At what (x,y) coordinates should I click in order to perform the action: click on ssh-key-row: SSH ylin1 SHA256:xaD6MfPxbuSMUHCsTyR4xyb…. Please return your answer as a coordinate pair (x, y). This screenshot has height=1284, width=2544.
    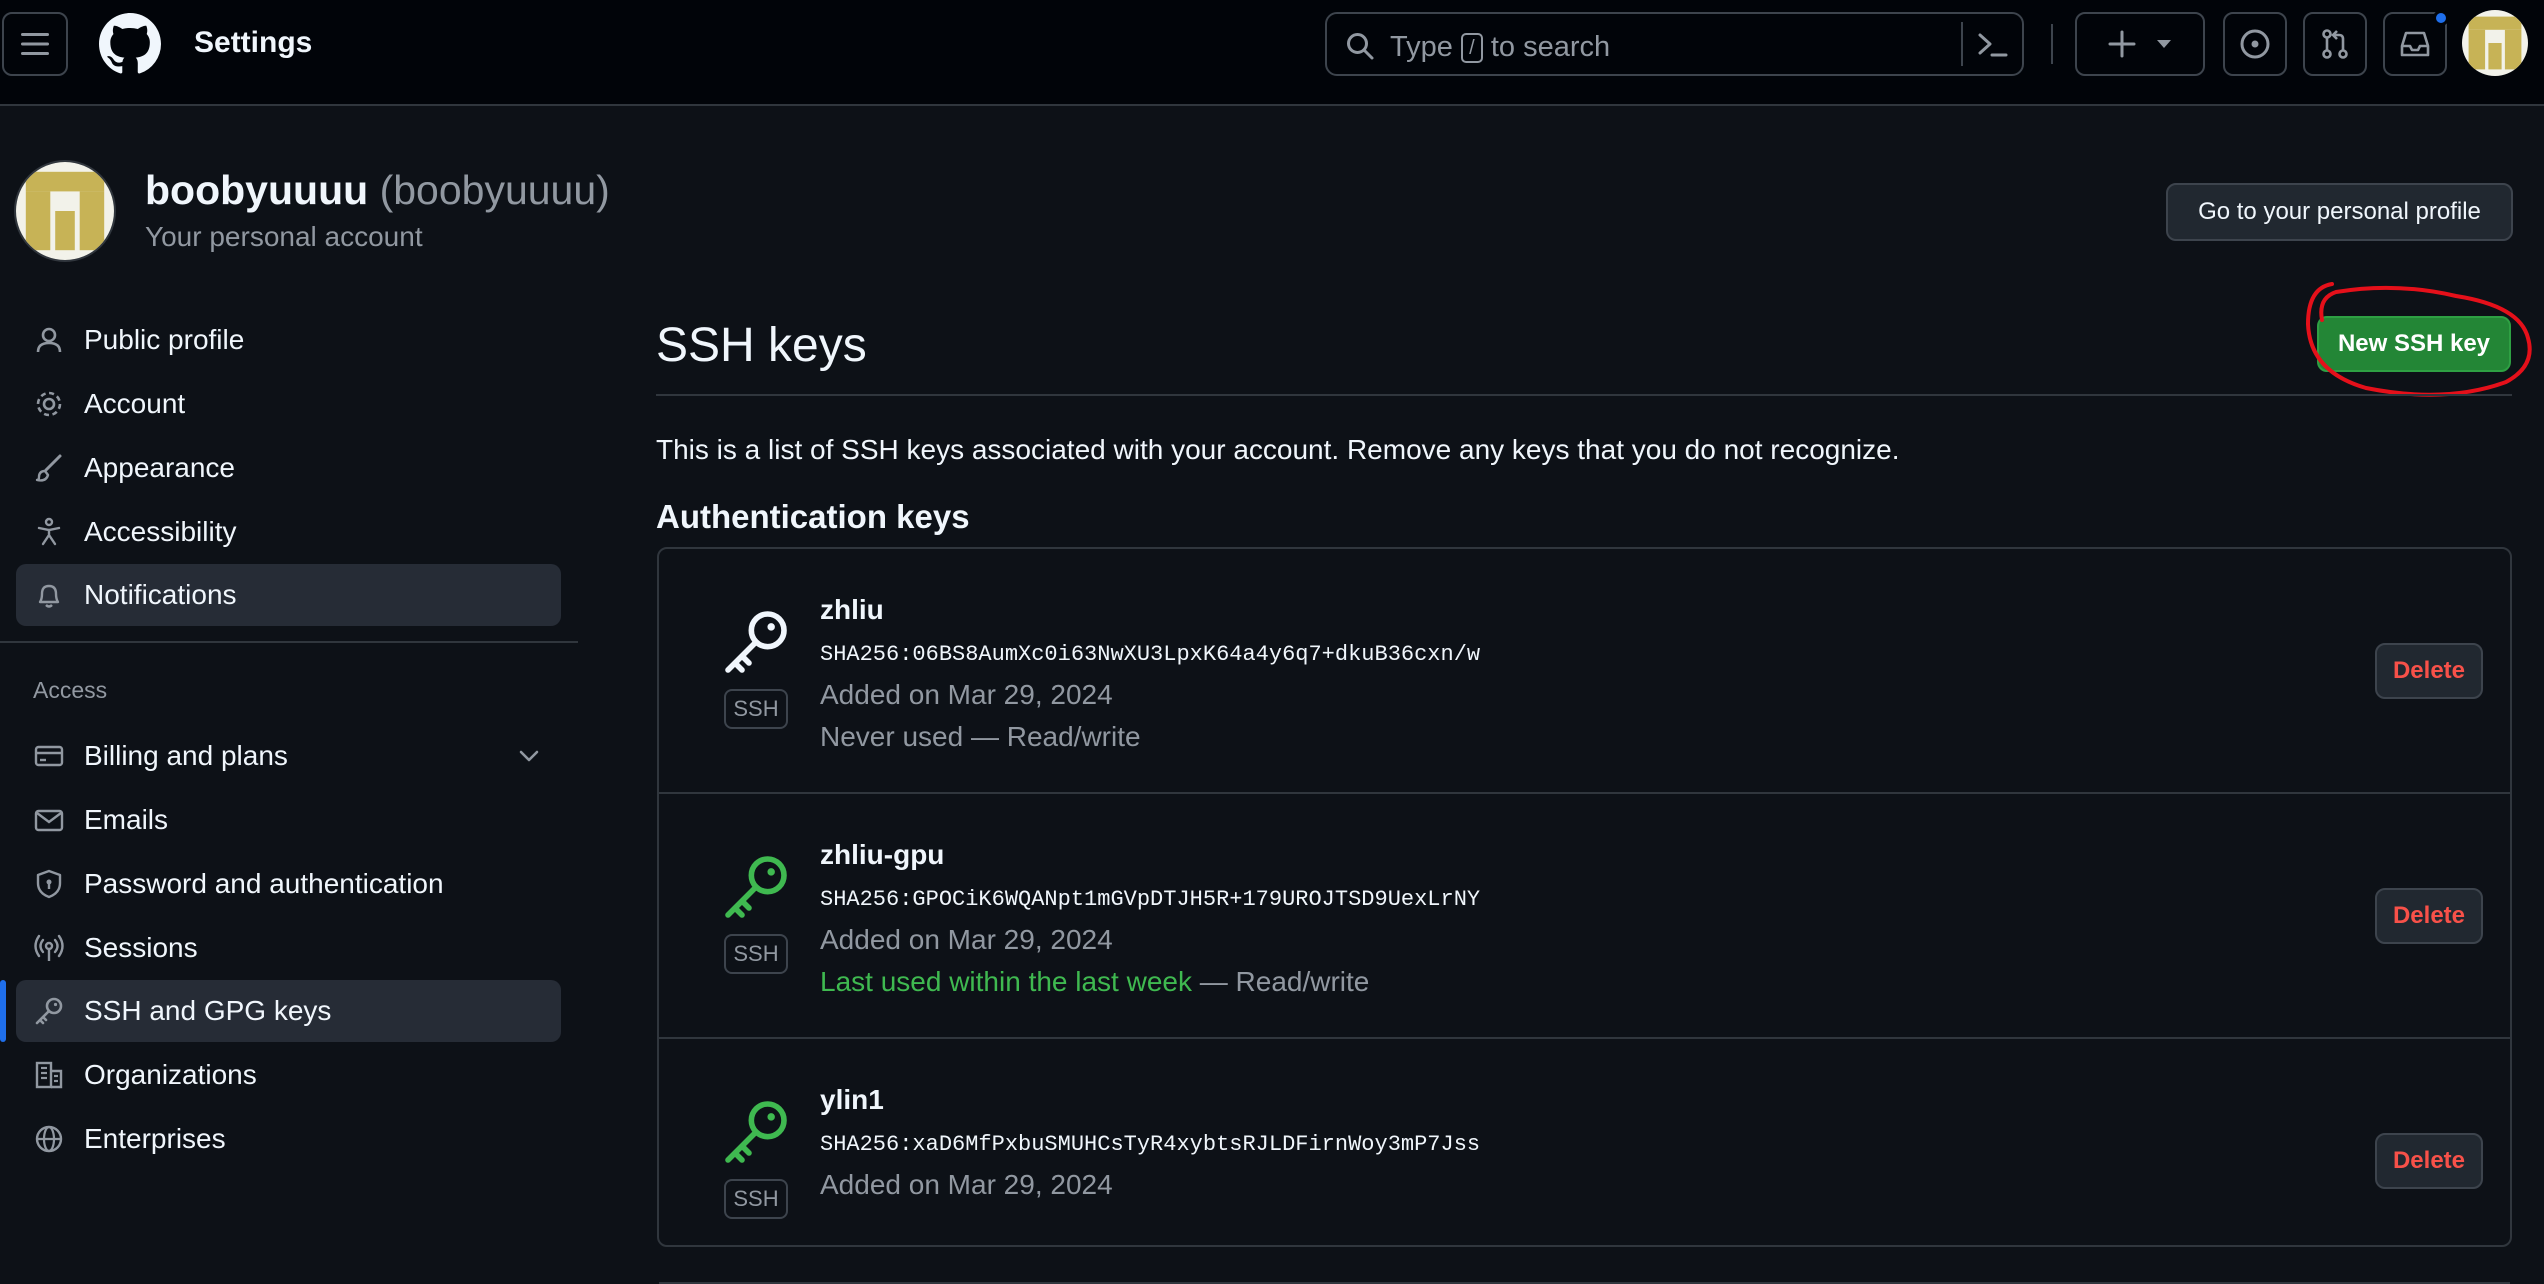
    Looking at the image, I should click on (1584, 1161).